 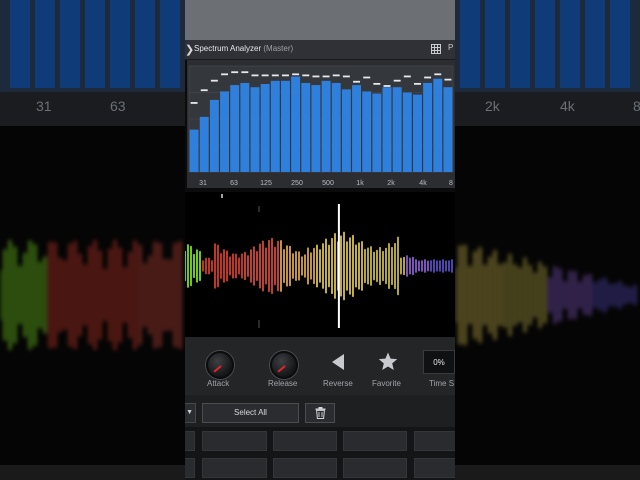 What do you see at coordinates (386, 383) in the screenshot?
I see `favorite-button-label: Favorite` at bounding box center [386, 383].